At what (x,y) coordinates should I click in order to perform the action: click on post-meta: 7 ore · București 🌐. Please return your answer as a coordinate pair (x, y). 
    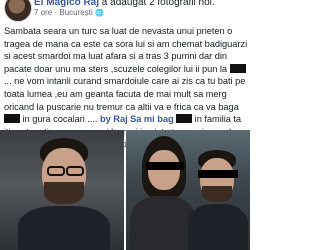
    Looking at the image, I should click on (69, 13).